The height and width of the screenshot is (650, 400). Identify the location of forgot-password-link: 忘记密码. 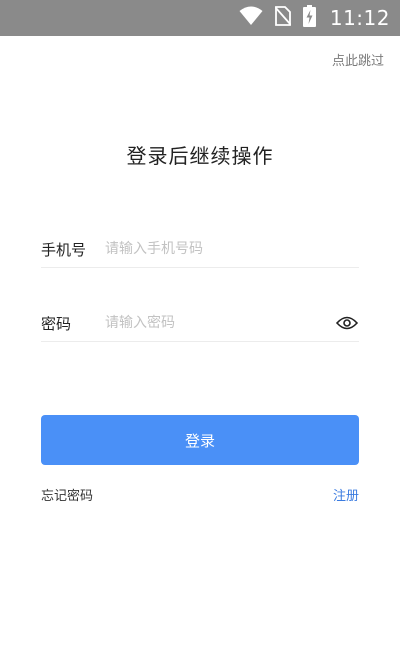
(67, 494).